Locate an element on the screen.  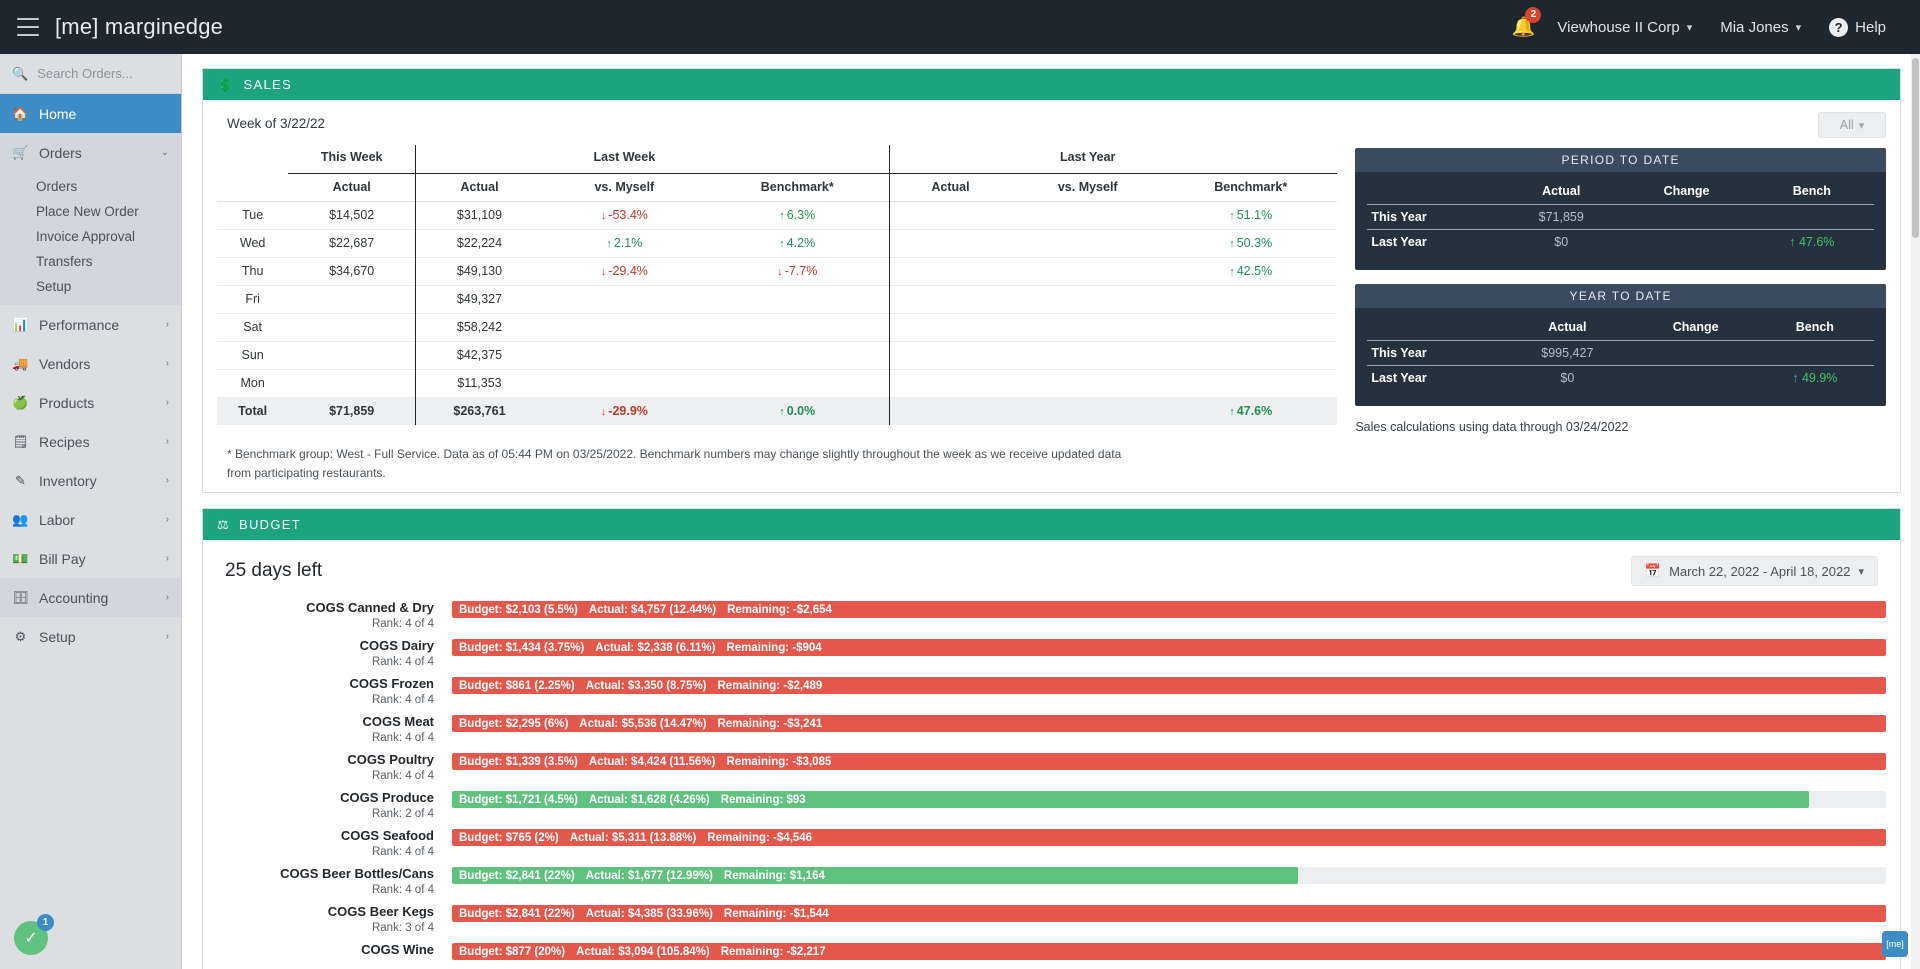
scrollbar-thumb is located at coordinates (1915, 148).